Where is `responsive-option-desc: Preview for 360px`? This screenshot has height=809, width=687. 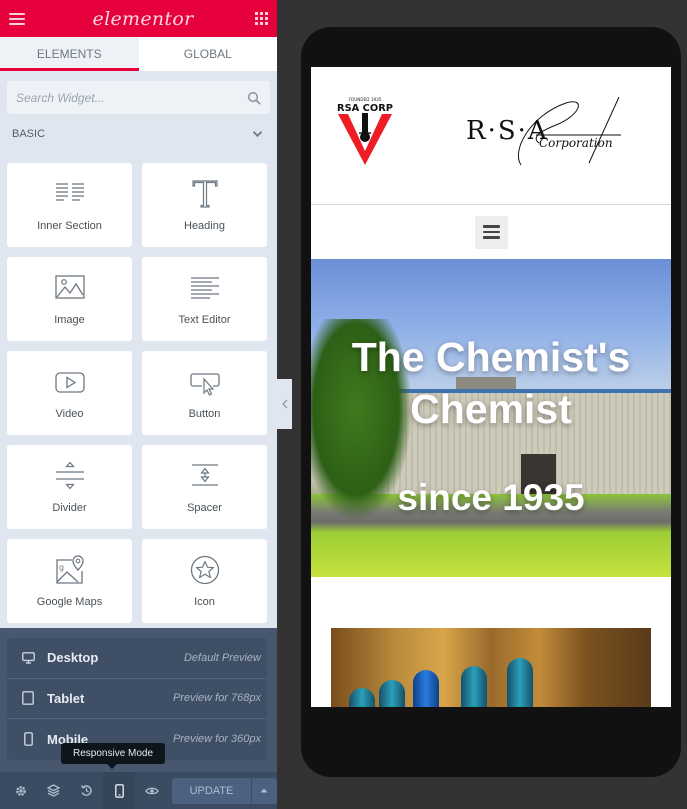 responsive-option-desc: Preview for 360px is located at coordinates (216, 739).